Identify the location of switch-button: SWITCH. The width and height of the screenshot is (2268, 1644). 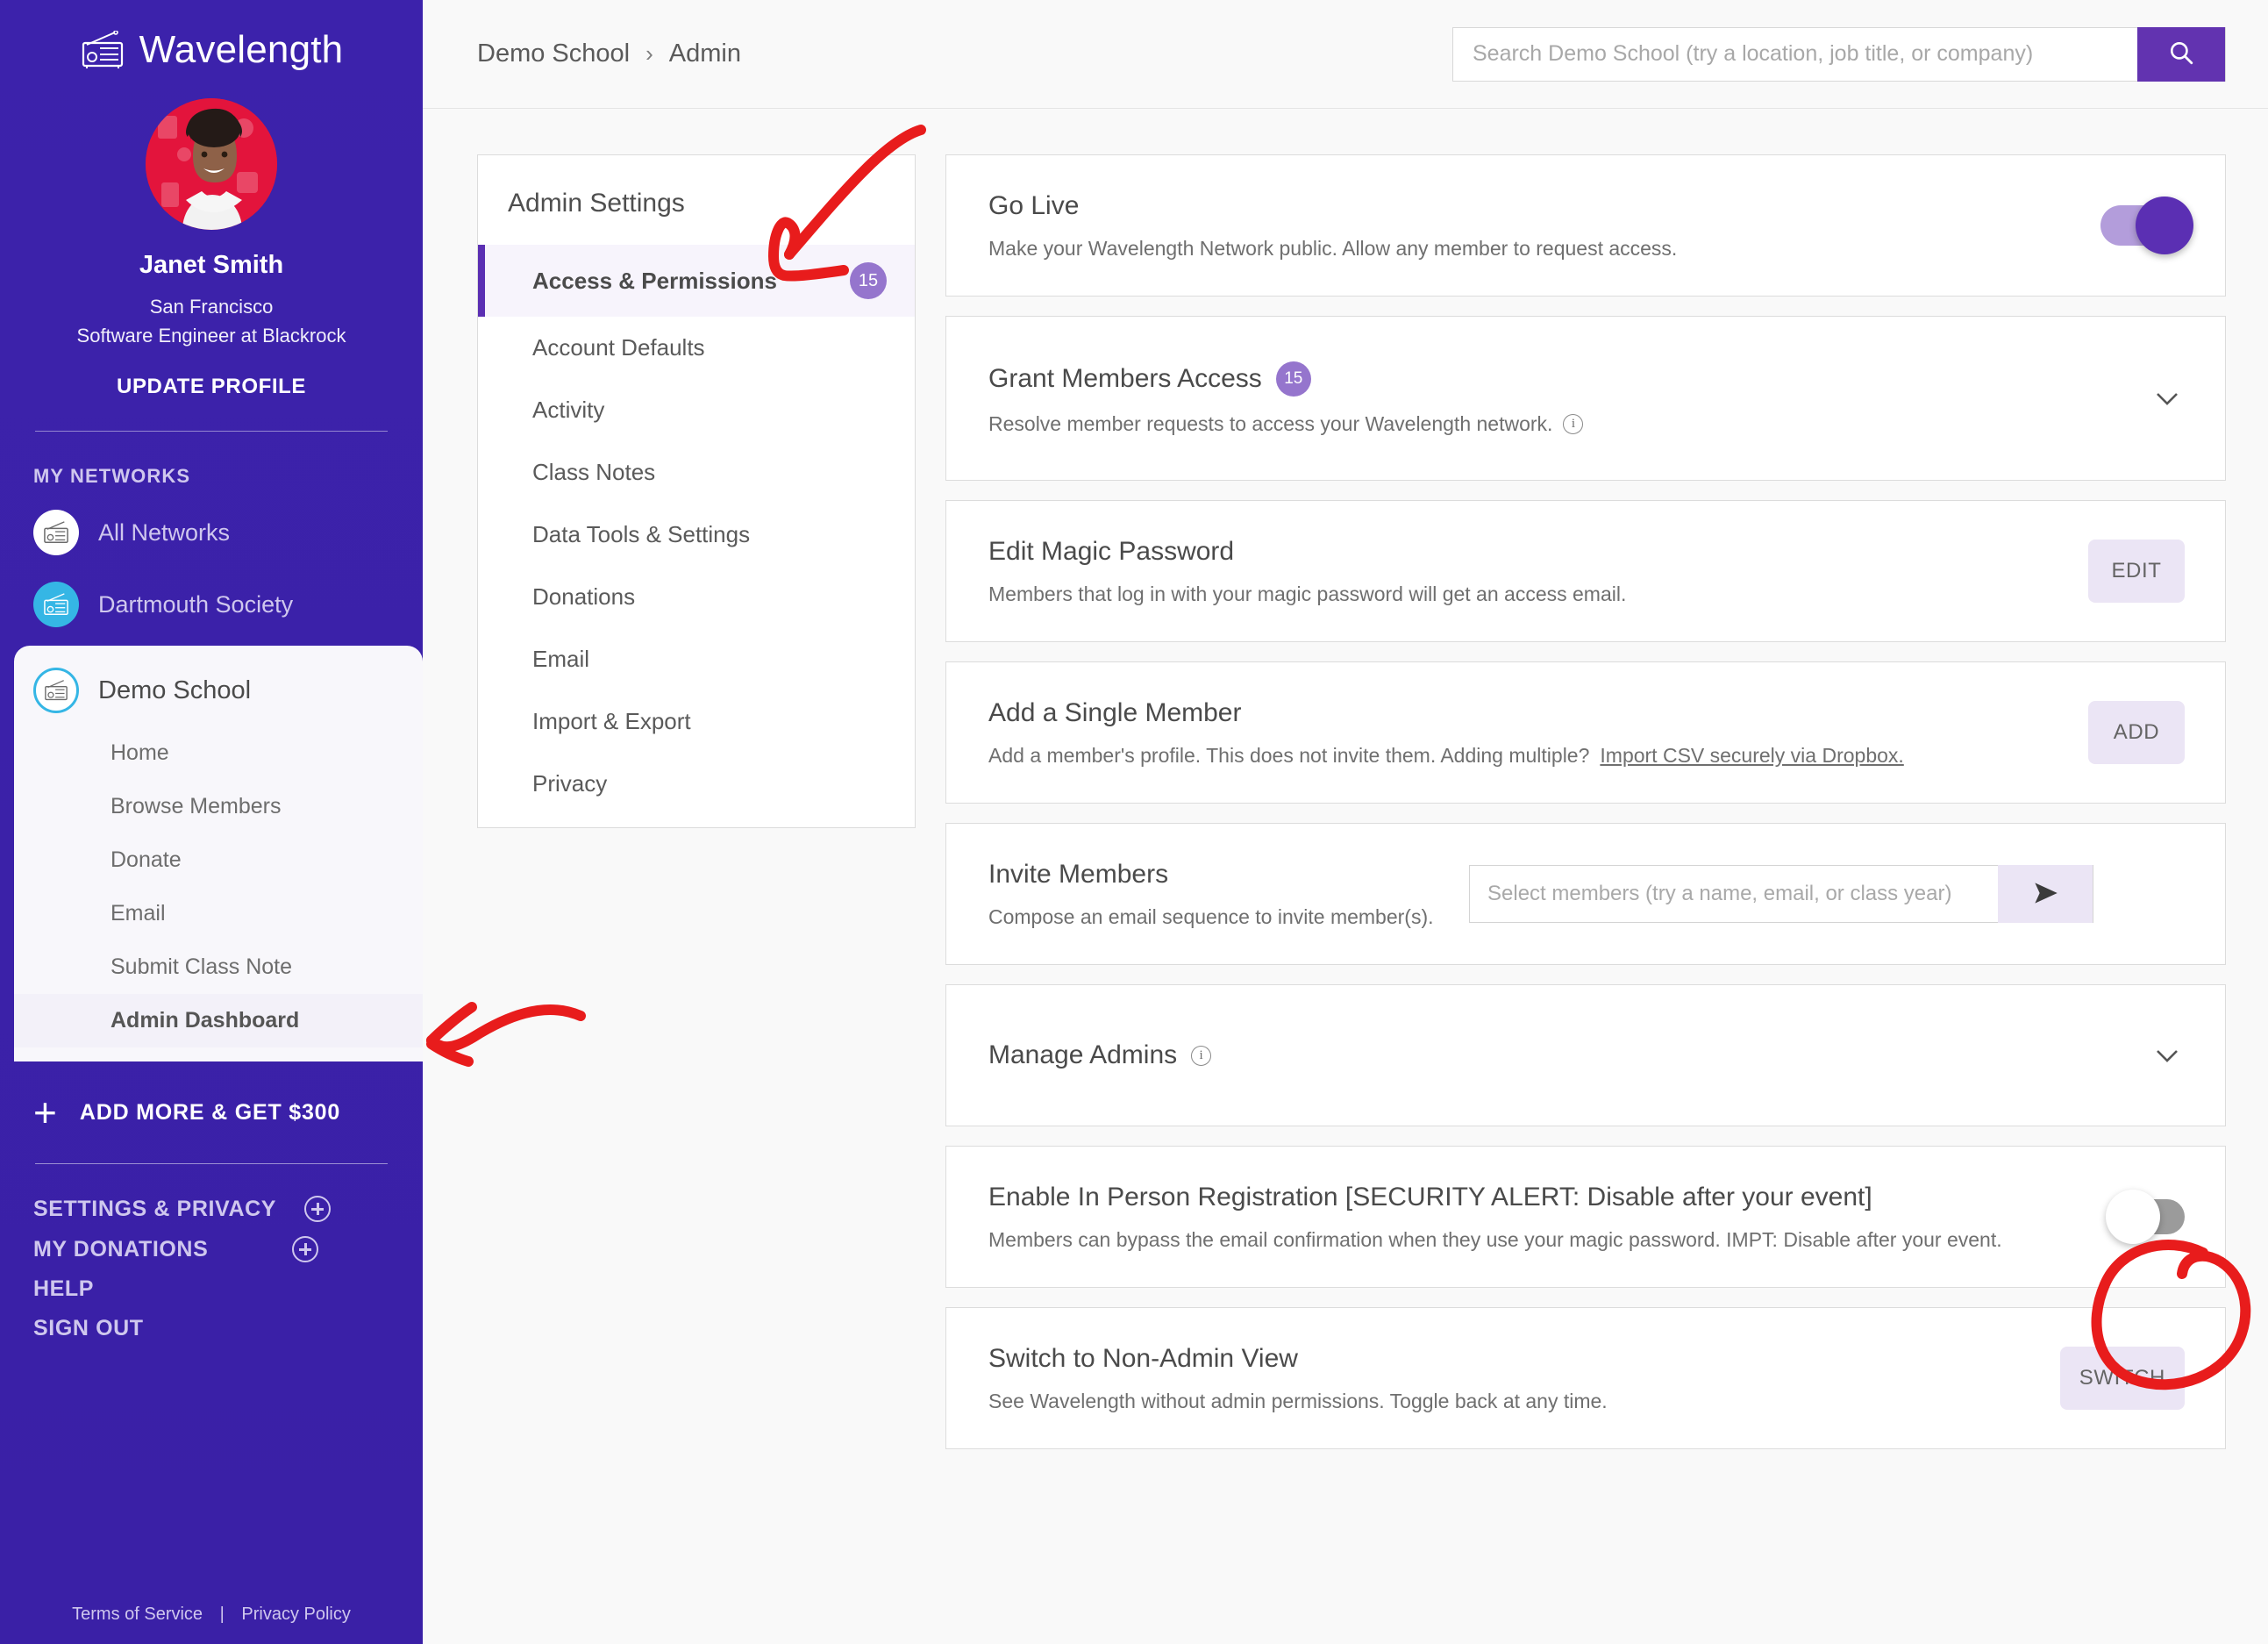
(2122, 1378).